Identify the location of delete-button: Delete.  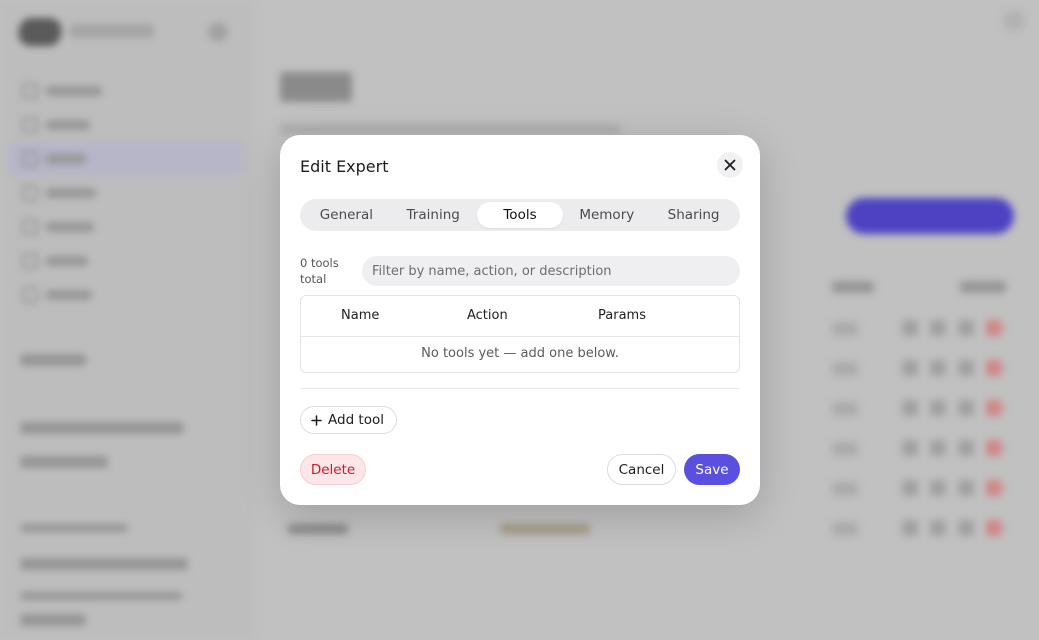
(333, 469).